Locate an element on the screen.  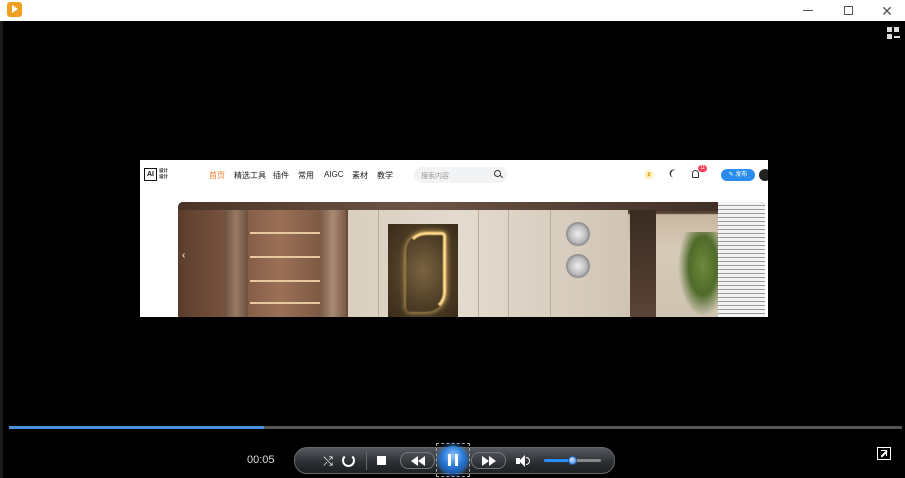
bell-icon is located at coordinates (695, 174).